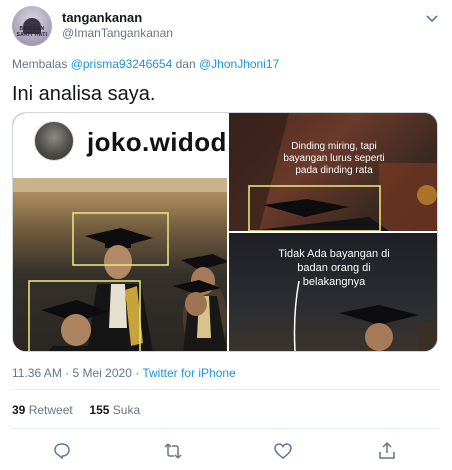  Describe the element at coordinates (19, 410) in the screenshot. I see `retweet-count: 39` at that location.